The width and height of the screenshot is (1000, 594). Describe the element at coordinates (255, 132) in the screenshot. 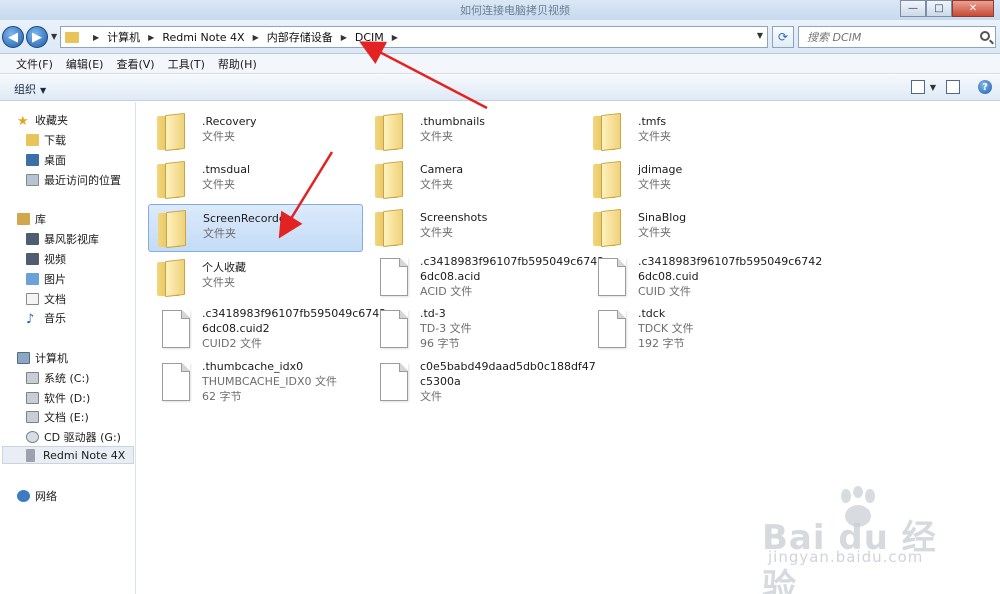

I see `folder-item: .Recovery 文件夹` at that location.